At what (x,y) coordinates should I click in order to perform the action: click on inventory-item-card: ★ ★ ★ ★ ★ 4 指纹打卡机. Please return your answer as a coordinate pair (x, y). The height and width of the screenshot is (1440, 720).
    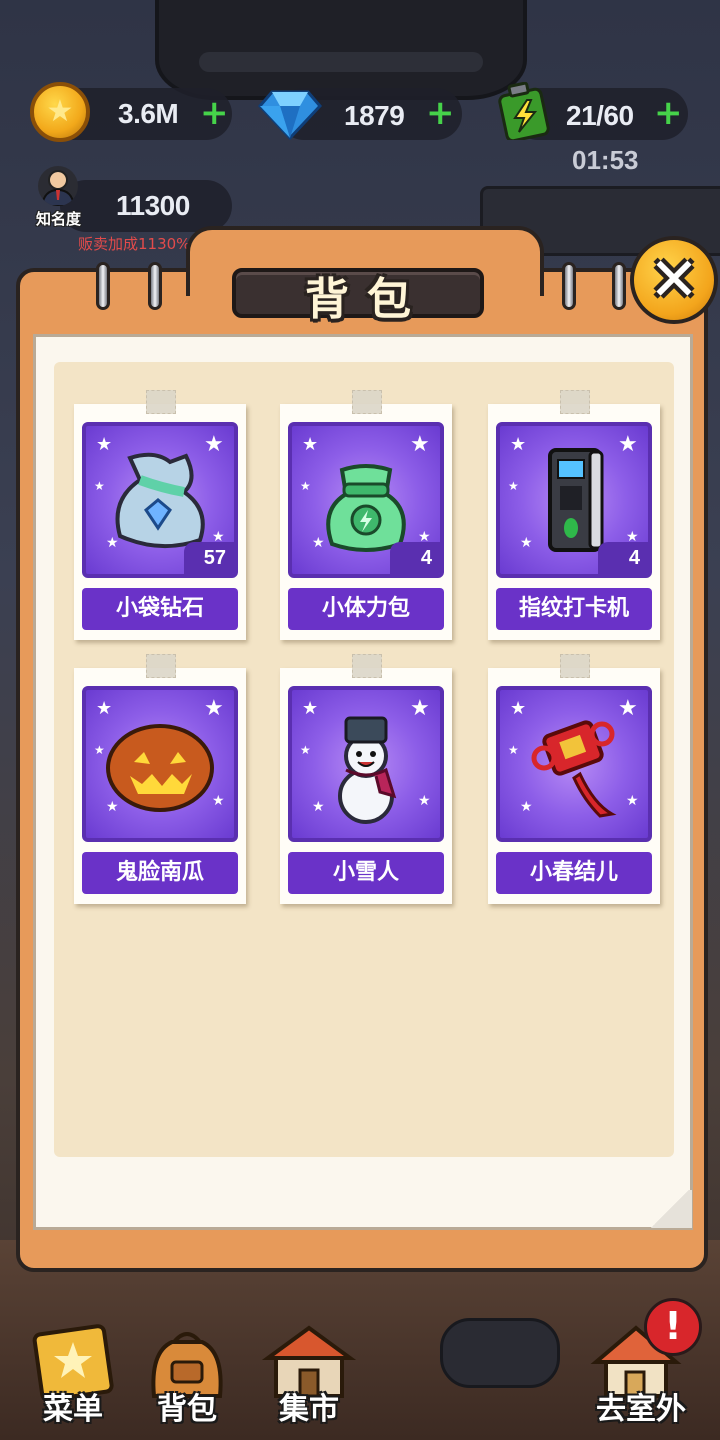
    Looking at the image, I should click on (574, 515).